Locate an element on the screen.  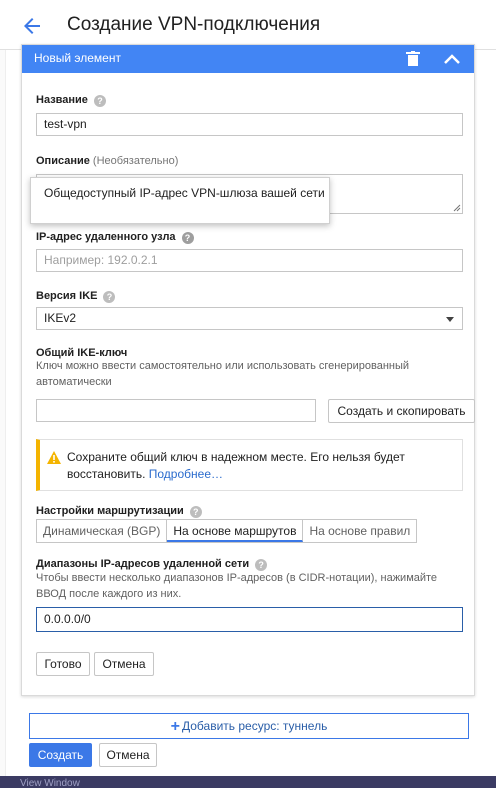
add-tunnel-button: + Добавить ресурс: туннель is located at coordinates (249, 726).